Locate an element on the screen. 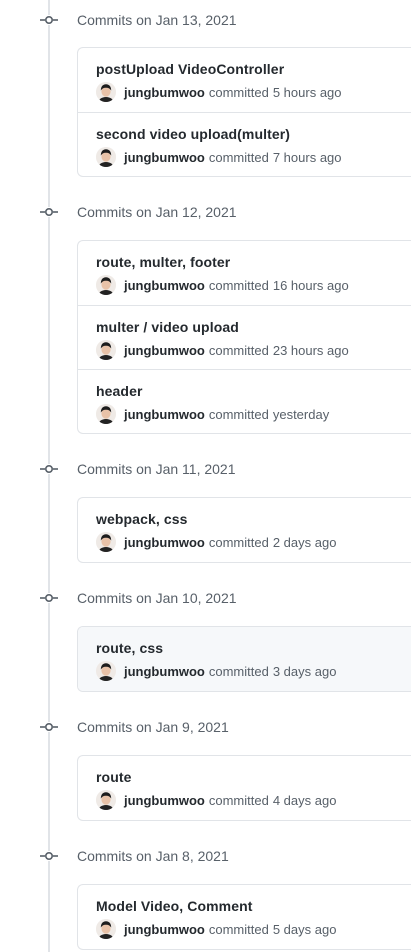 The image size is (411, 952). relative-time: 2 days ago is located at coordinates (304, 542).